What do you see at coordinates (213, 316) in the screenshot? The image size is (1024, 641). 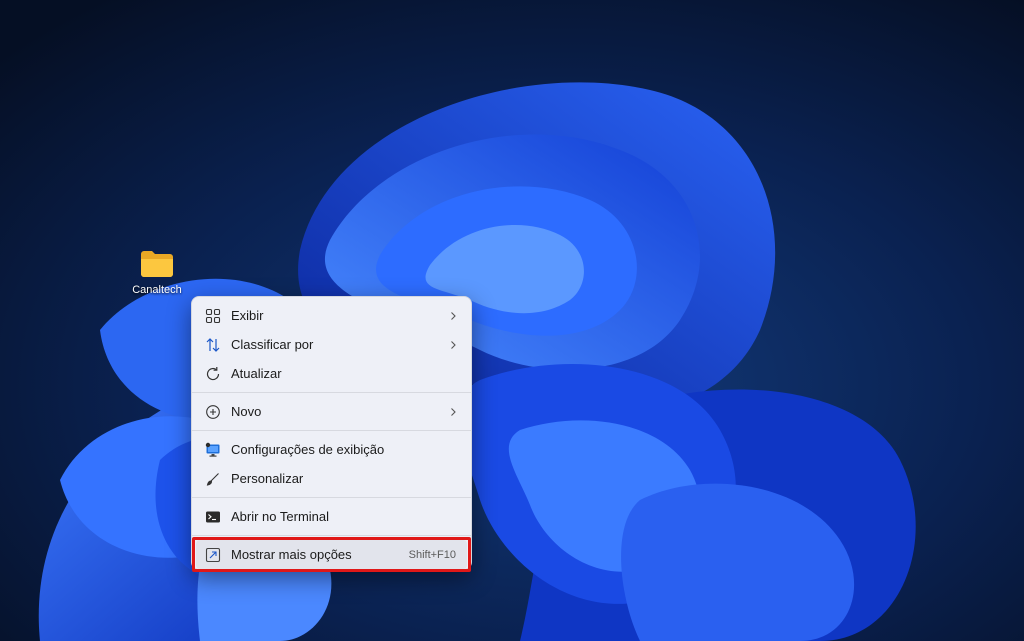 I see `grid-view-icon` at bounding box center [213, 316].